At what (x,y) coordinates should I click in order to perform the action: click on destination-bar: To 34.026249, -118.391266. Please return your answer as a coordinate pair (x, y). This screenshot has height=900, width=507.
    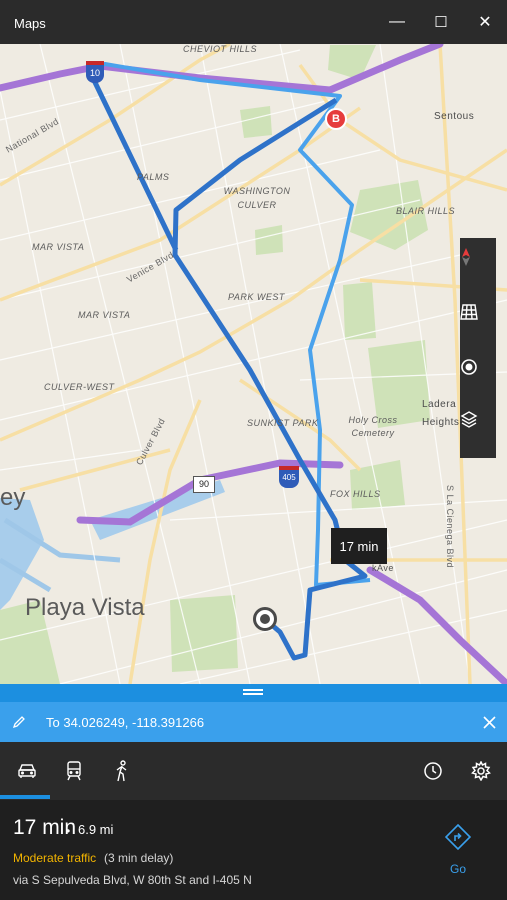
    Looking at the image, I should click on (253, 722).